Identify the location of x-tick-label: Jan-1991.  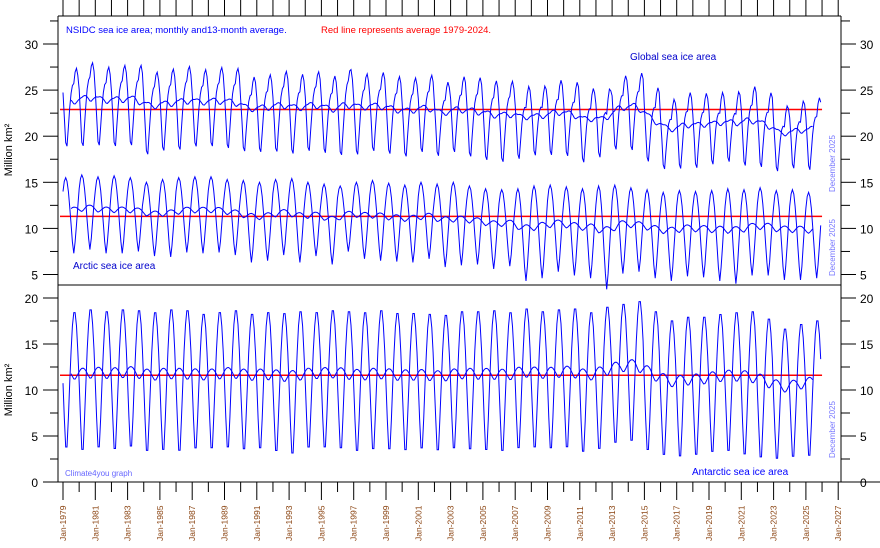
(257, 523).